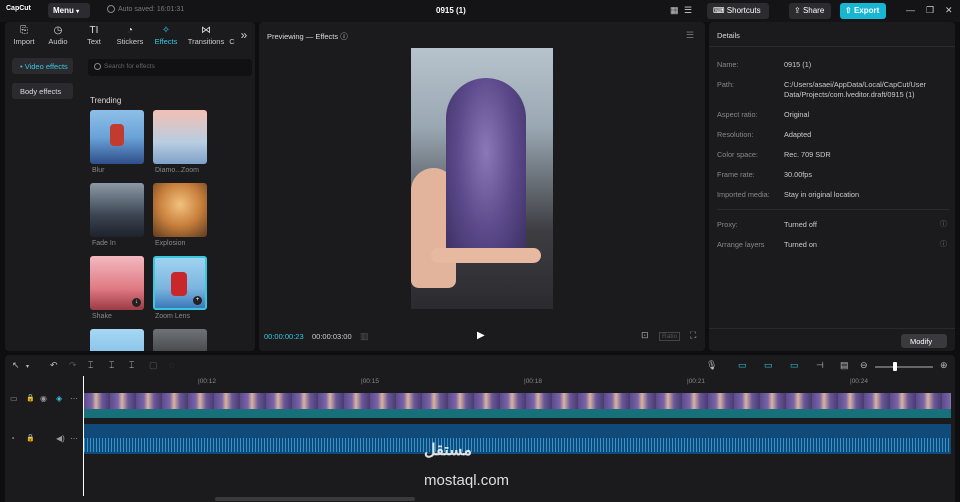 The width and height of the screenshot is (960, 502). I want to click on tab-text: TI Text, so click(94, 35).